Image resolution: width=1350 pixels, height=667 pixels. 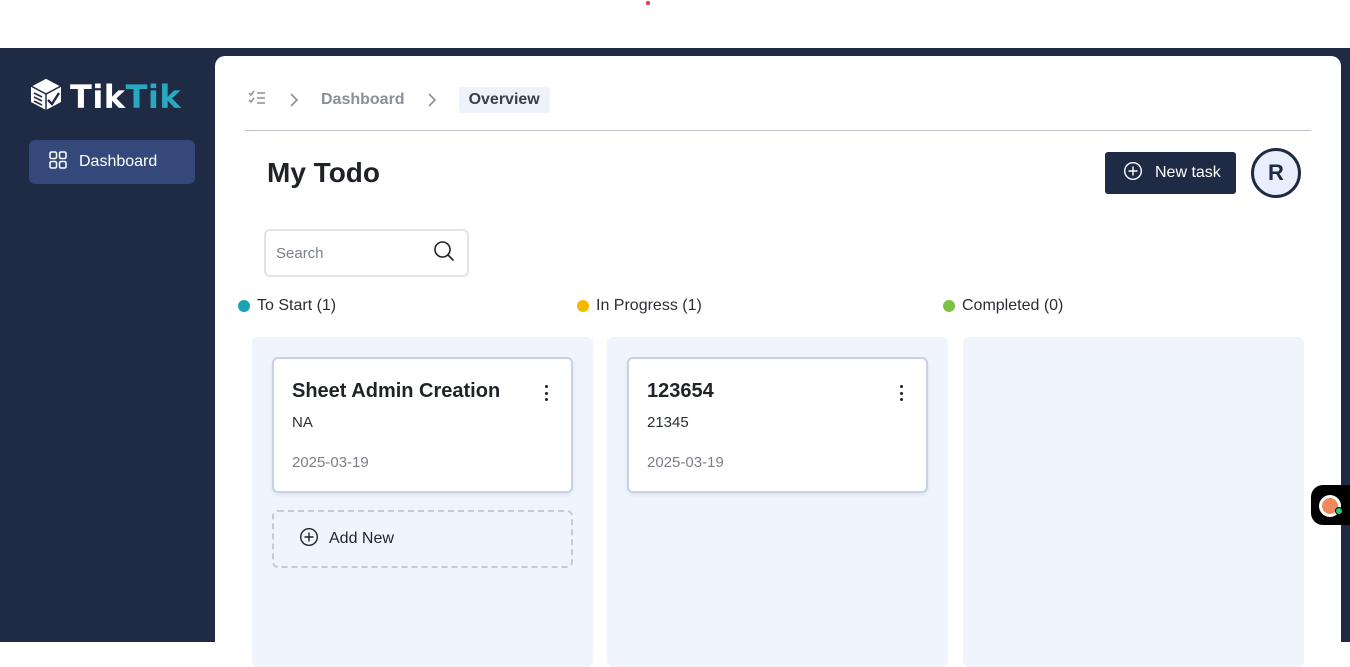 I want to click on search-input, so click(x=354, y=253).